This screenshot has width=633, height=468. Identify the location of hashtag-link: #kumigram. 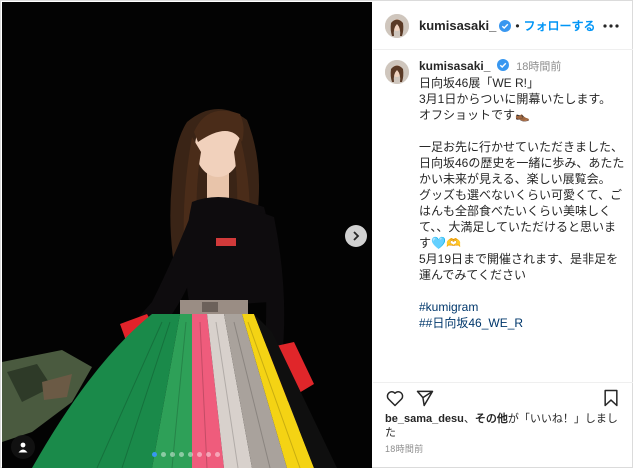
(522, 307).